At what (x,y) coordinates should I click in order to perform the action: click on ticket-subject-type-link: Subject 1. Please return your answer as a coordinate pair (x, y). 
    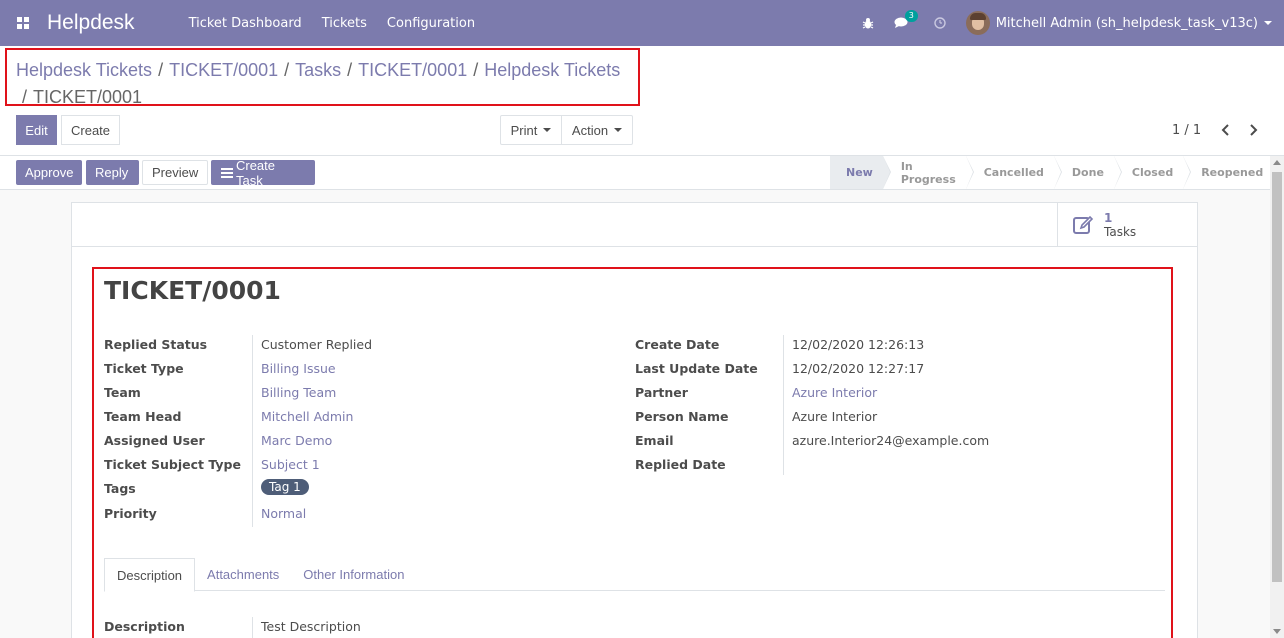
    Looking at the image, I should click on (290, 464).